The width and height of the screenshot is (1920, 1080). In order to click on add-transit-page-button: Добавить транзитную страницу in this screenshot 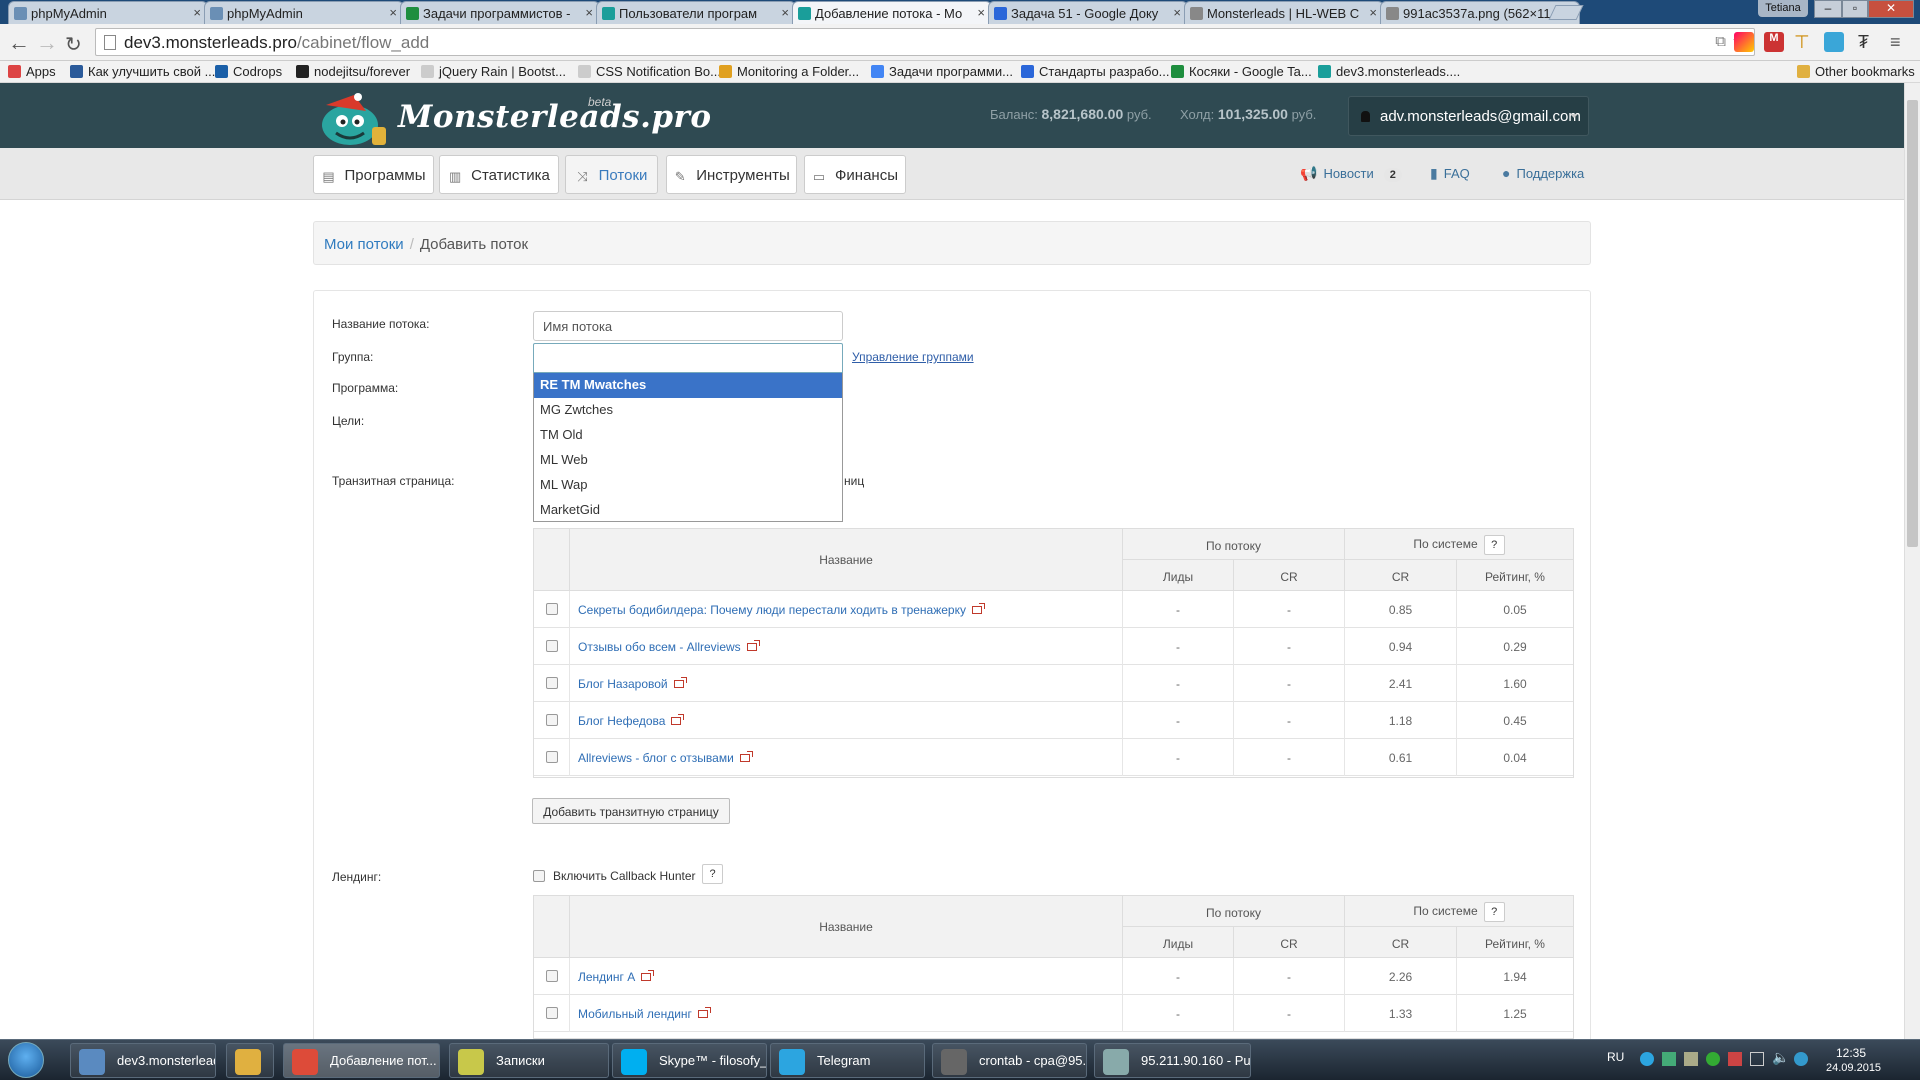, I will do `click(631, 811)`.